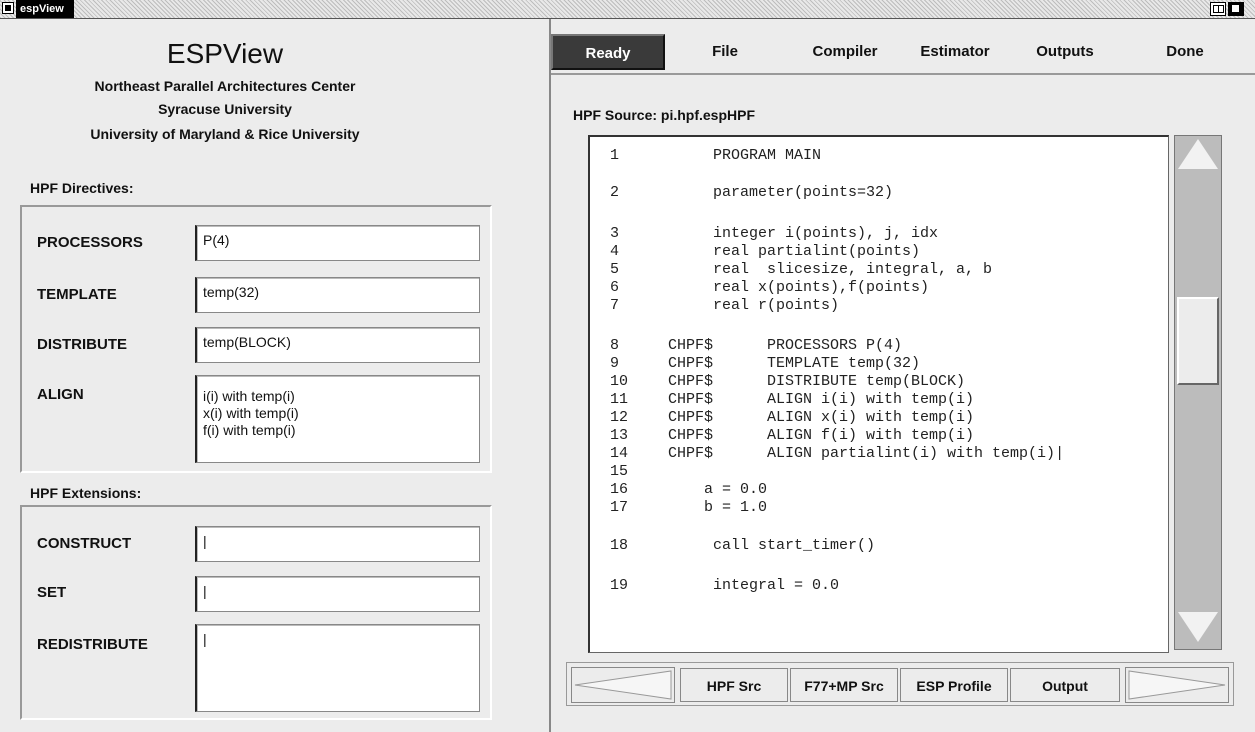  What do you see at coordinates (745, 155) in the screenshot?
I see `line-text: PROGRAM MAIN` at bounding box center [745, 155].